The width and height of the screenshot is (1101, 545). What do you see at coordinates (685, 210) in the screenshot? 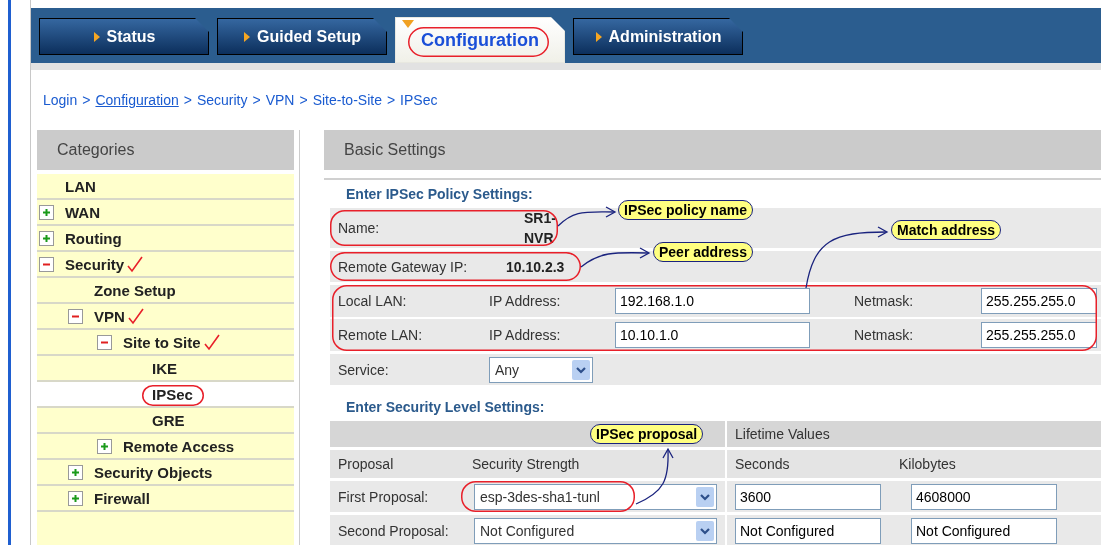
I see `callout-label: IPSec policy name` at bounding box center [685, 210].